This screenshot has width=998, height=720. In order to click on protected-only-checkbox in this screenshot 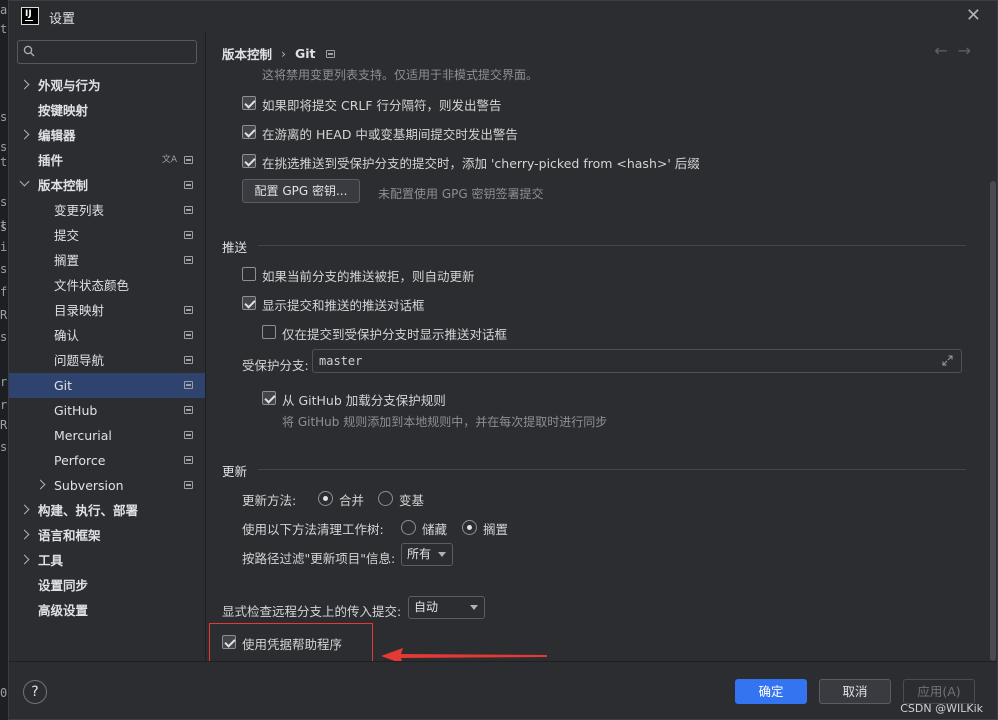, I will do `click(269, 332)`.